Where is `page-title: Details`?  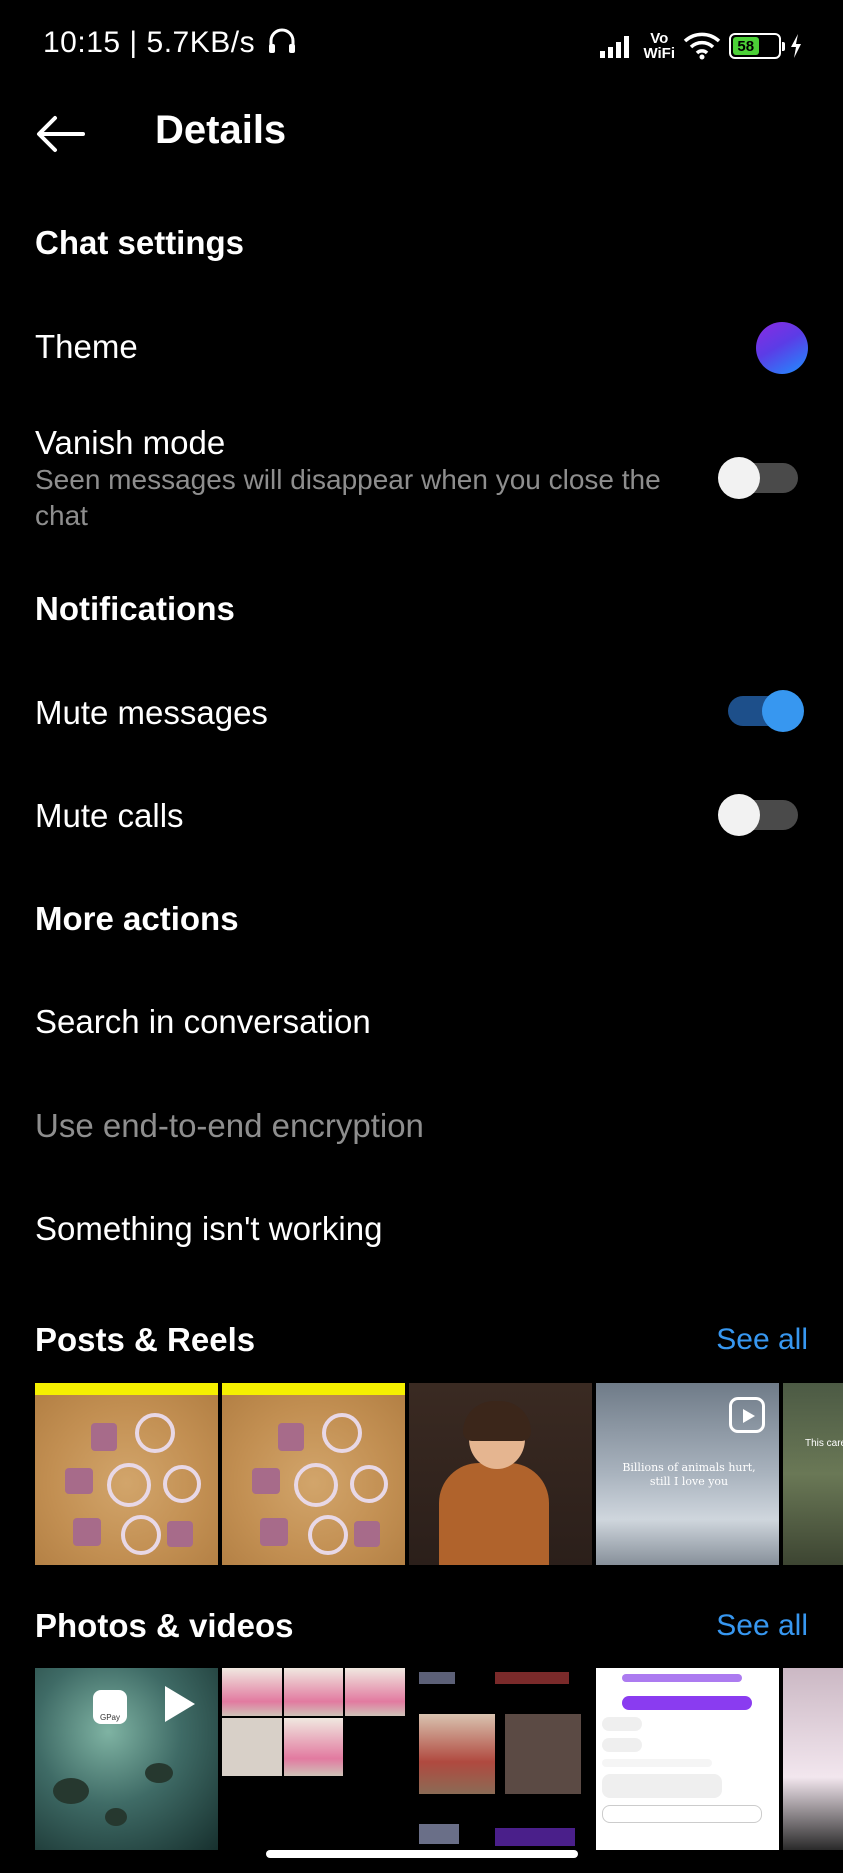
page-title: Details is located at coordinates (221, 130).